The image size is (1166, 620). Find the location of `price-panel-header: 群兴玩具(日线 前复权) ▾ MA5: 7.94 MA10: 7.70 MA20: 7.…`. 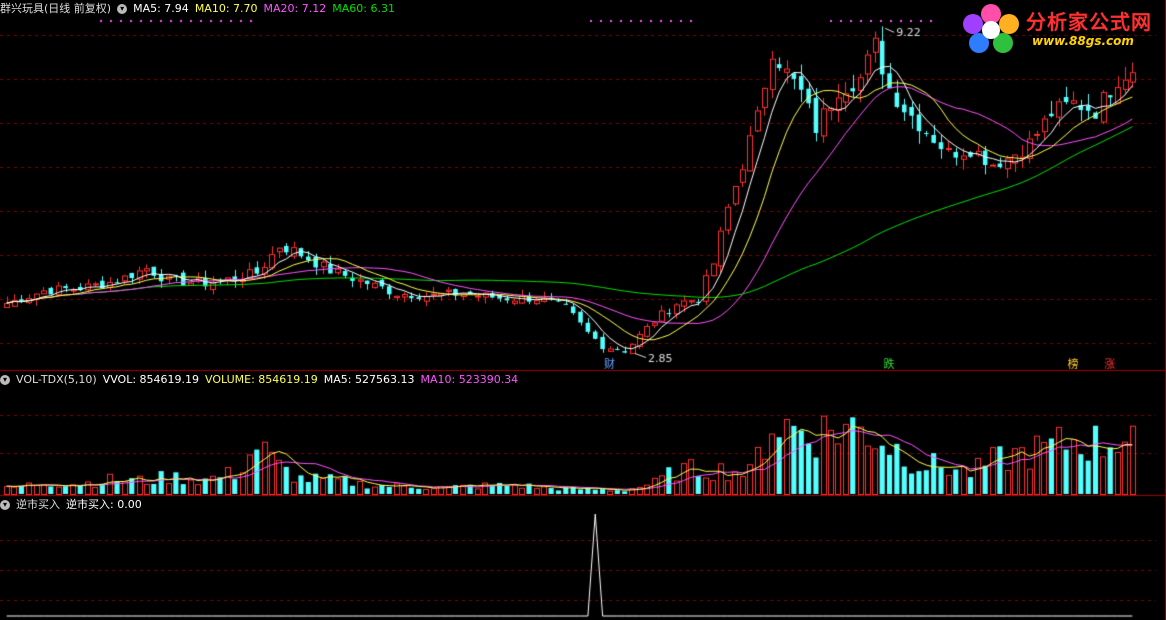

price-panel-header: 群兴玩具(日线 前复权) ▾ MA5: 7.94 MA10: 7.70 MA20: 7.… is located at coordinates (200, 9).